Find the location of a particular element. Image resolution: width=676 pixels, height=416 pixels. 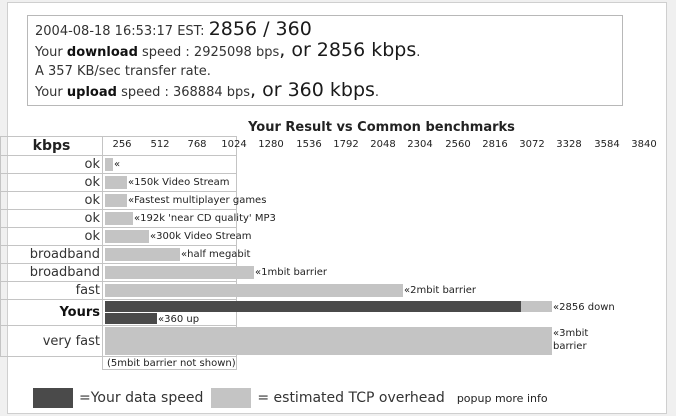

bar-label: «192k 'near CD quality' MP3 is located at coordinates (205, 218).